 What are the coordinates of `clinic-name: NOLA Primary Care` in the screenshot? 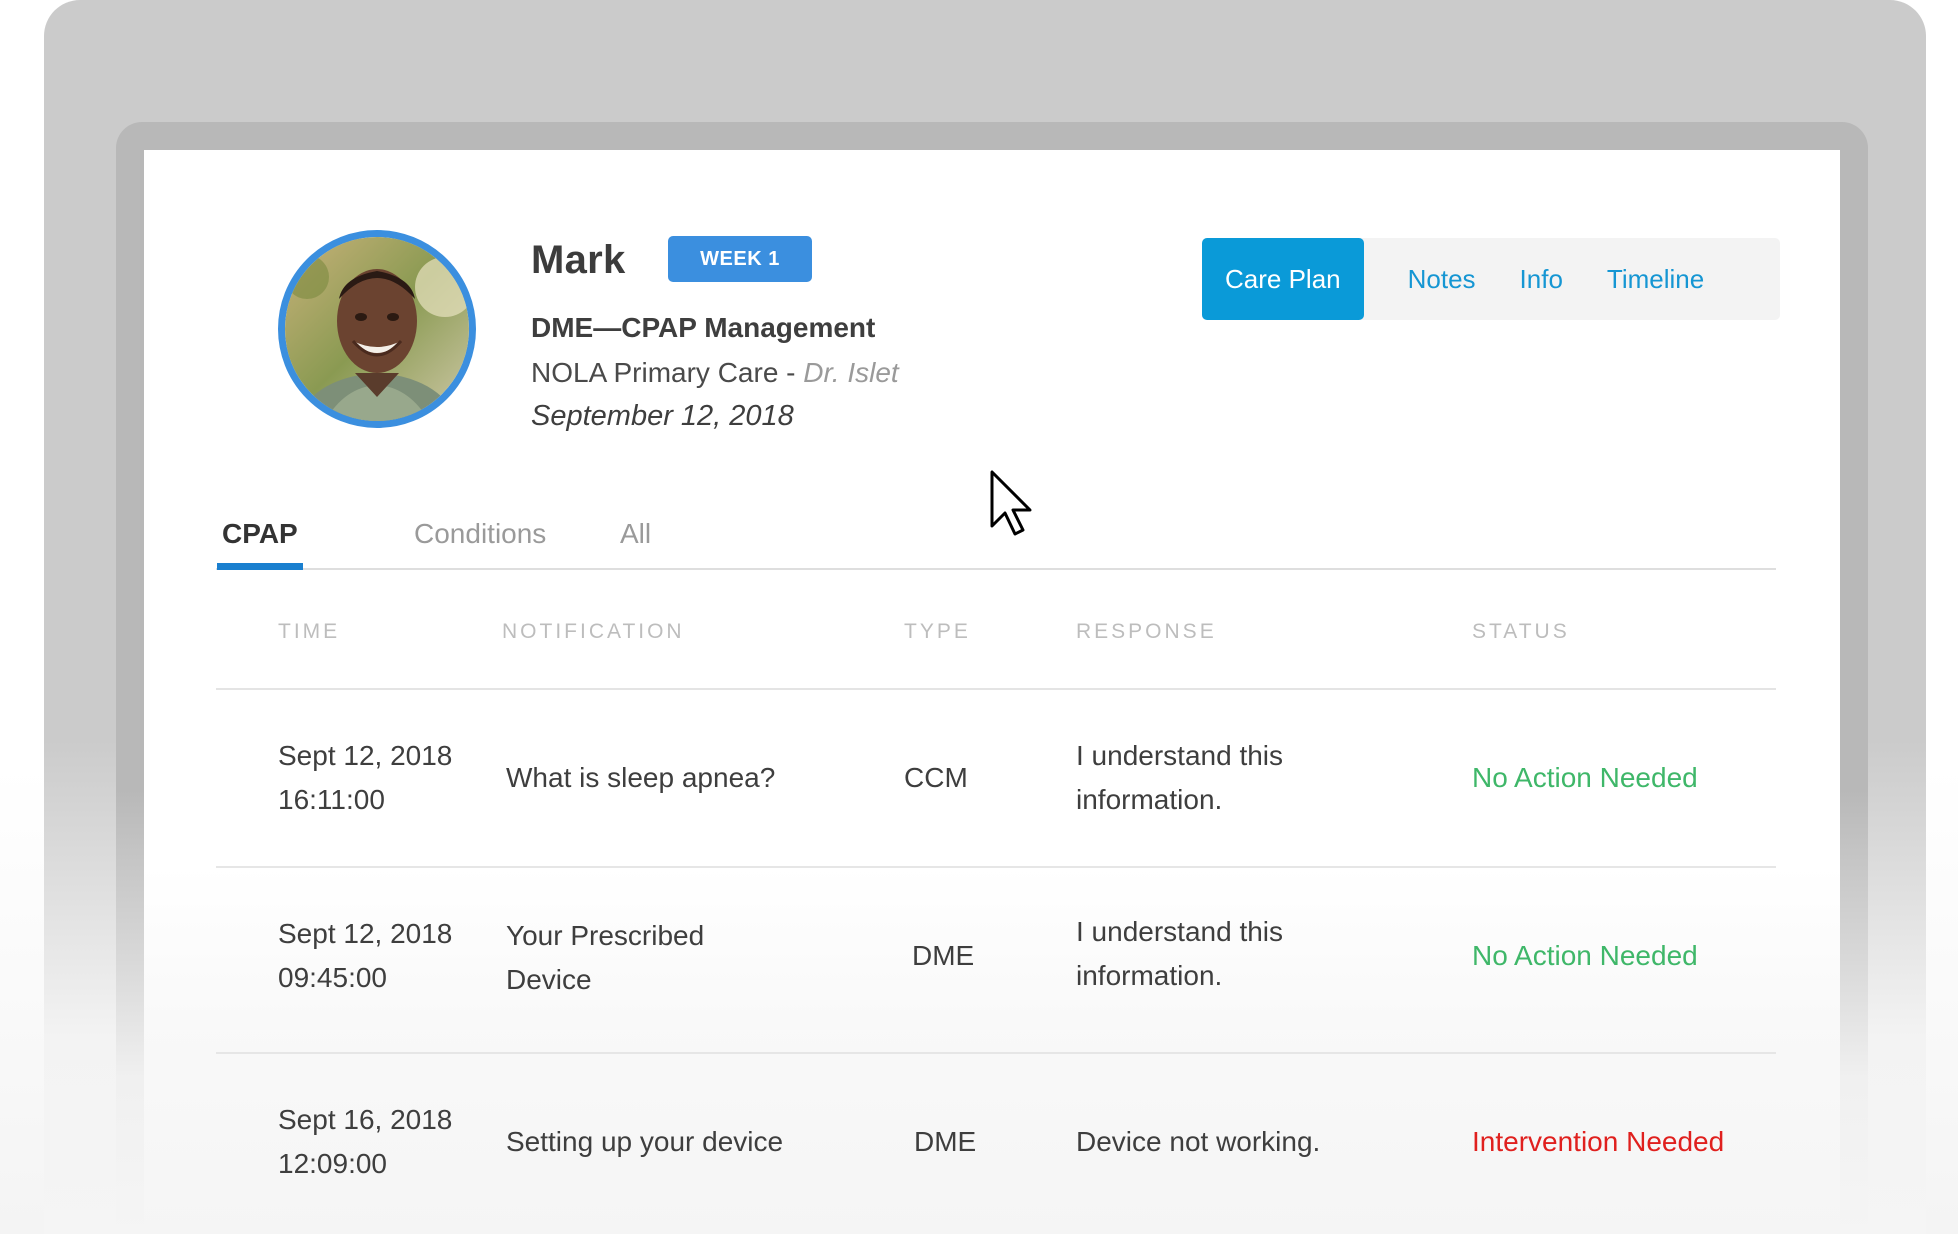 It's located at (655, 372).